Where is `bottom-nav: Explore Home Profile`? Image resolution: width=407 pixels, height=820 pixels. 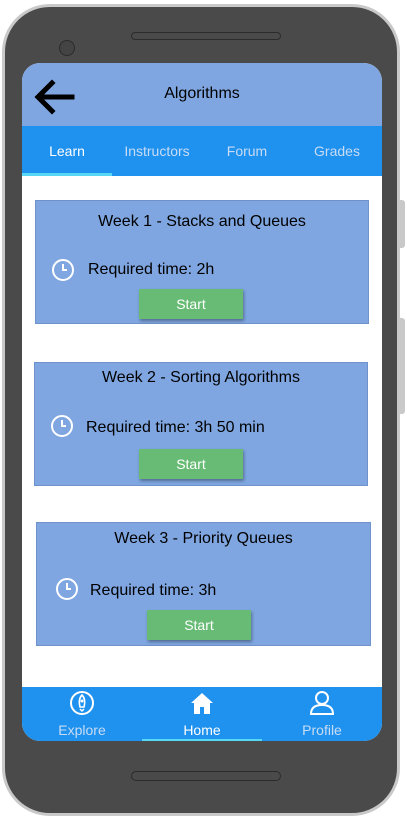 bottom-nav: Explore Home Profile is located at coordinates (202, 714).